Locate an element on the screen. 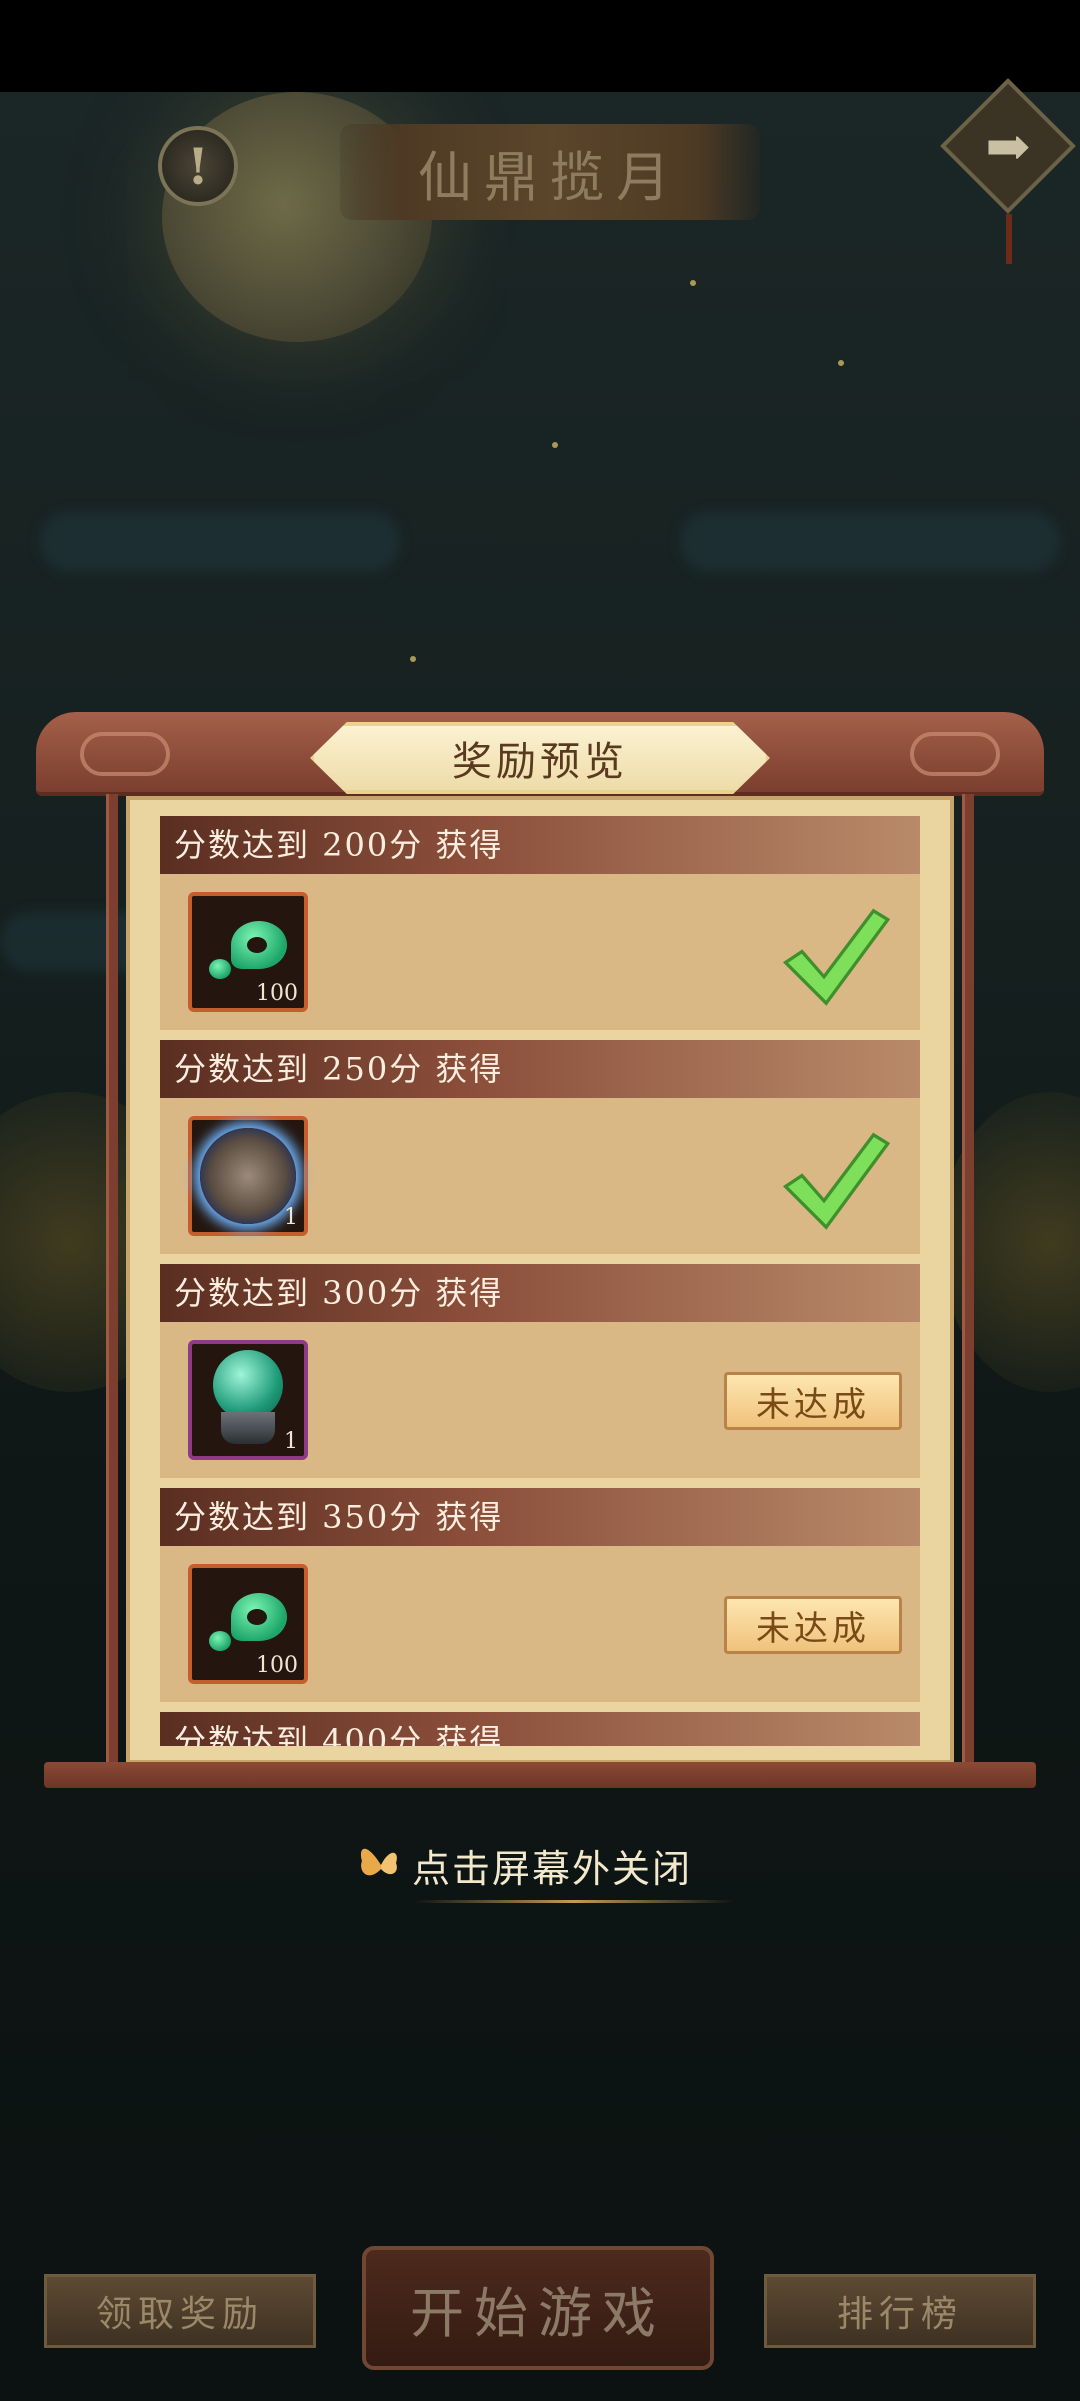  reward-row: 分数达到 350分 获得 100 未达成 is located at coordinates (540, 1595).